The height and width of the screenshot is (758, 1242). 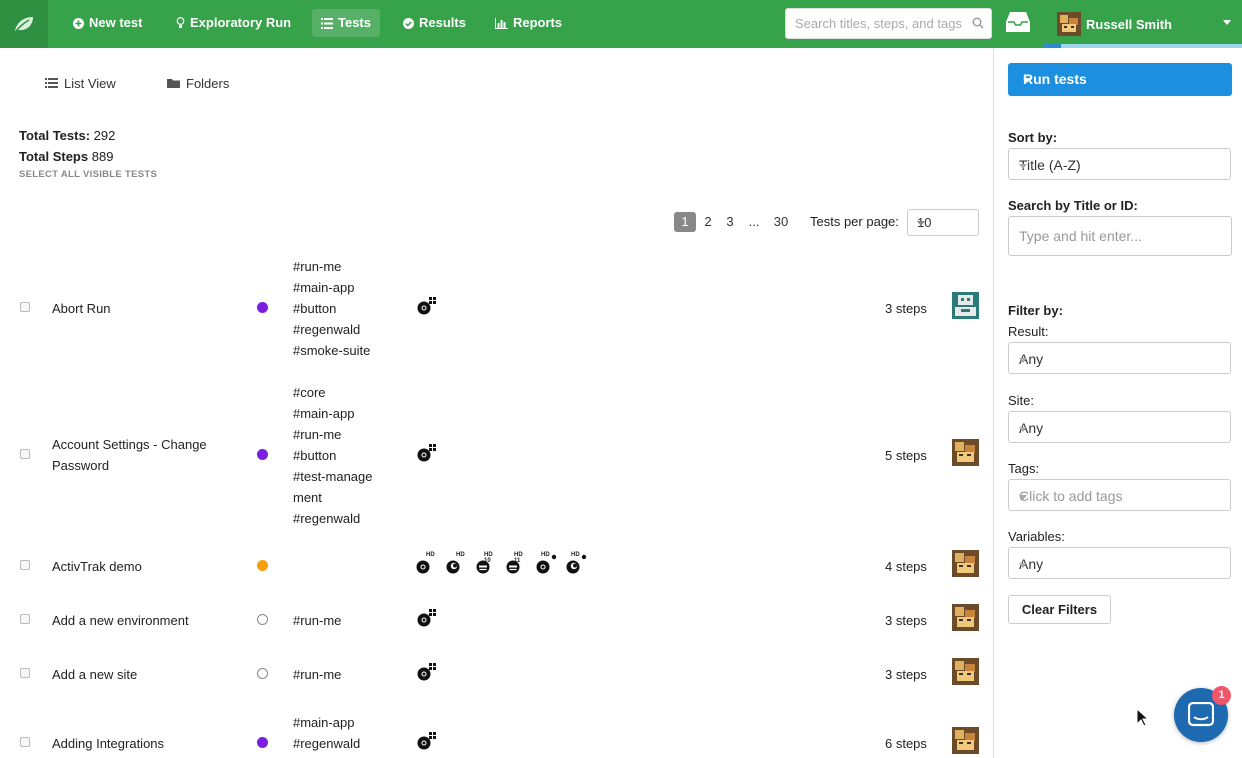 What do you see at coordinates (90, 83) in the screenshot?
I see `tab-list-view-label: List View` at bounding box center [90, 83].